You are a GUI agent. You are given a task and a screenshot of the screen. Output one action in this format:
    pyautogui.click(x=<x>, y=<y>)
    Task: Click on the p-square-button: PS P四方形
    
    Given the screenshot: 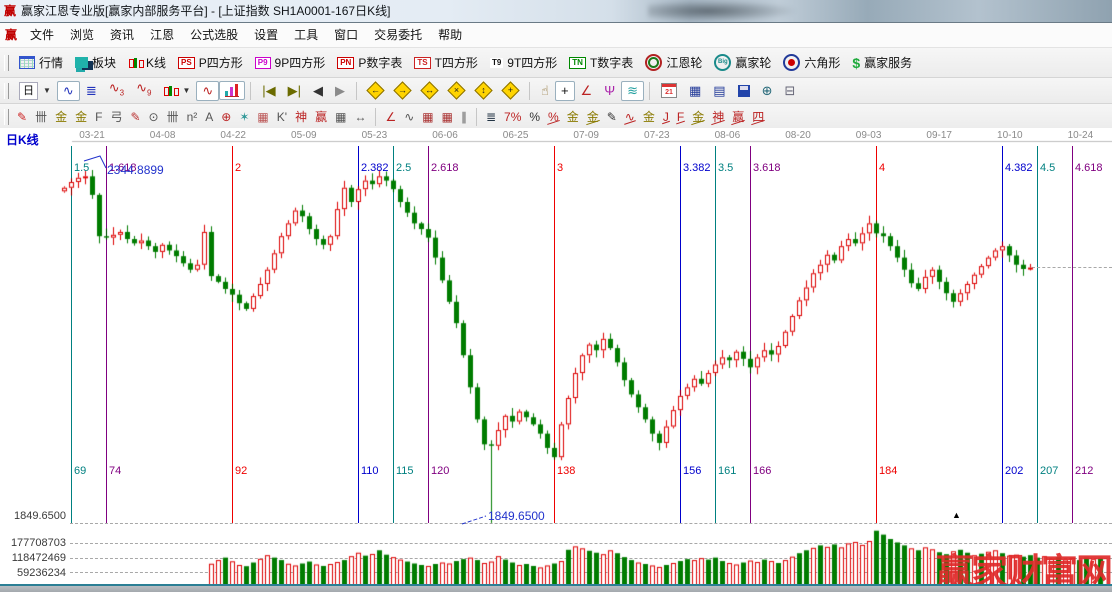 What is the action you would take?
    pyautogui.click(x=210, y=62)
    